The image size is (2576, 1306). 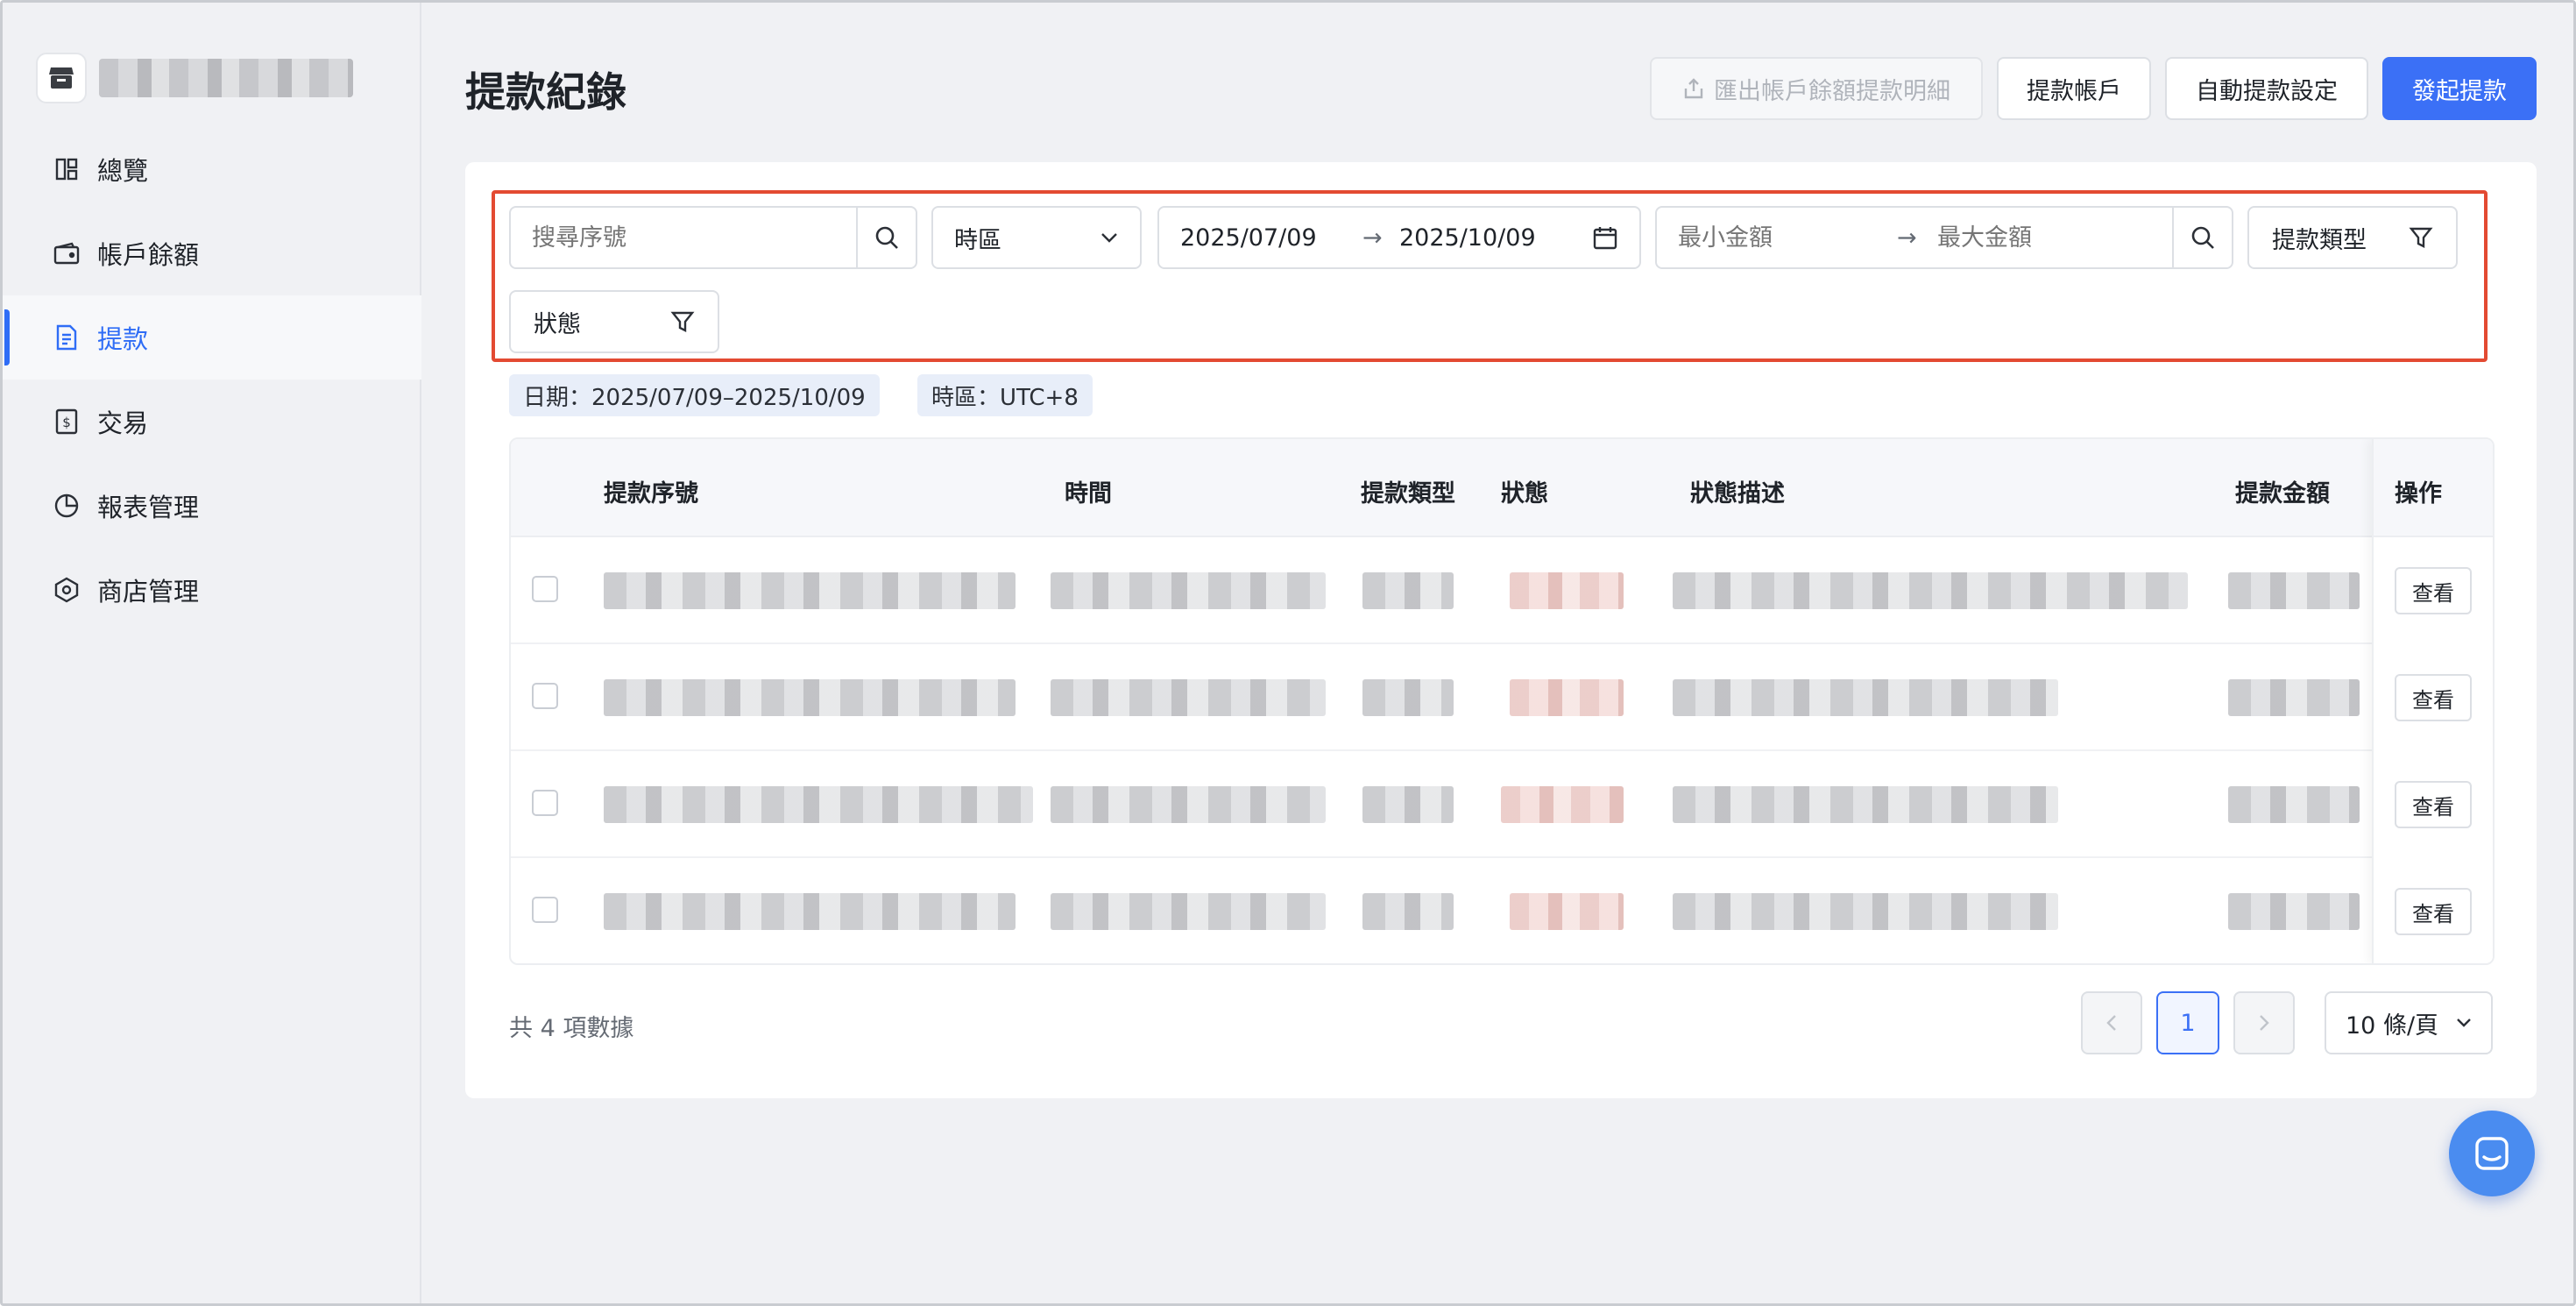 What do you see at coordinates (66, 590) in the screenshot?
I see `store-settings-icon` at bounding box center [66, 590].